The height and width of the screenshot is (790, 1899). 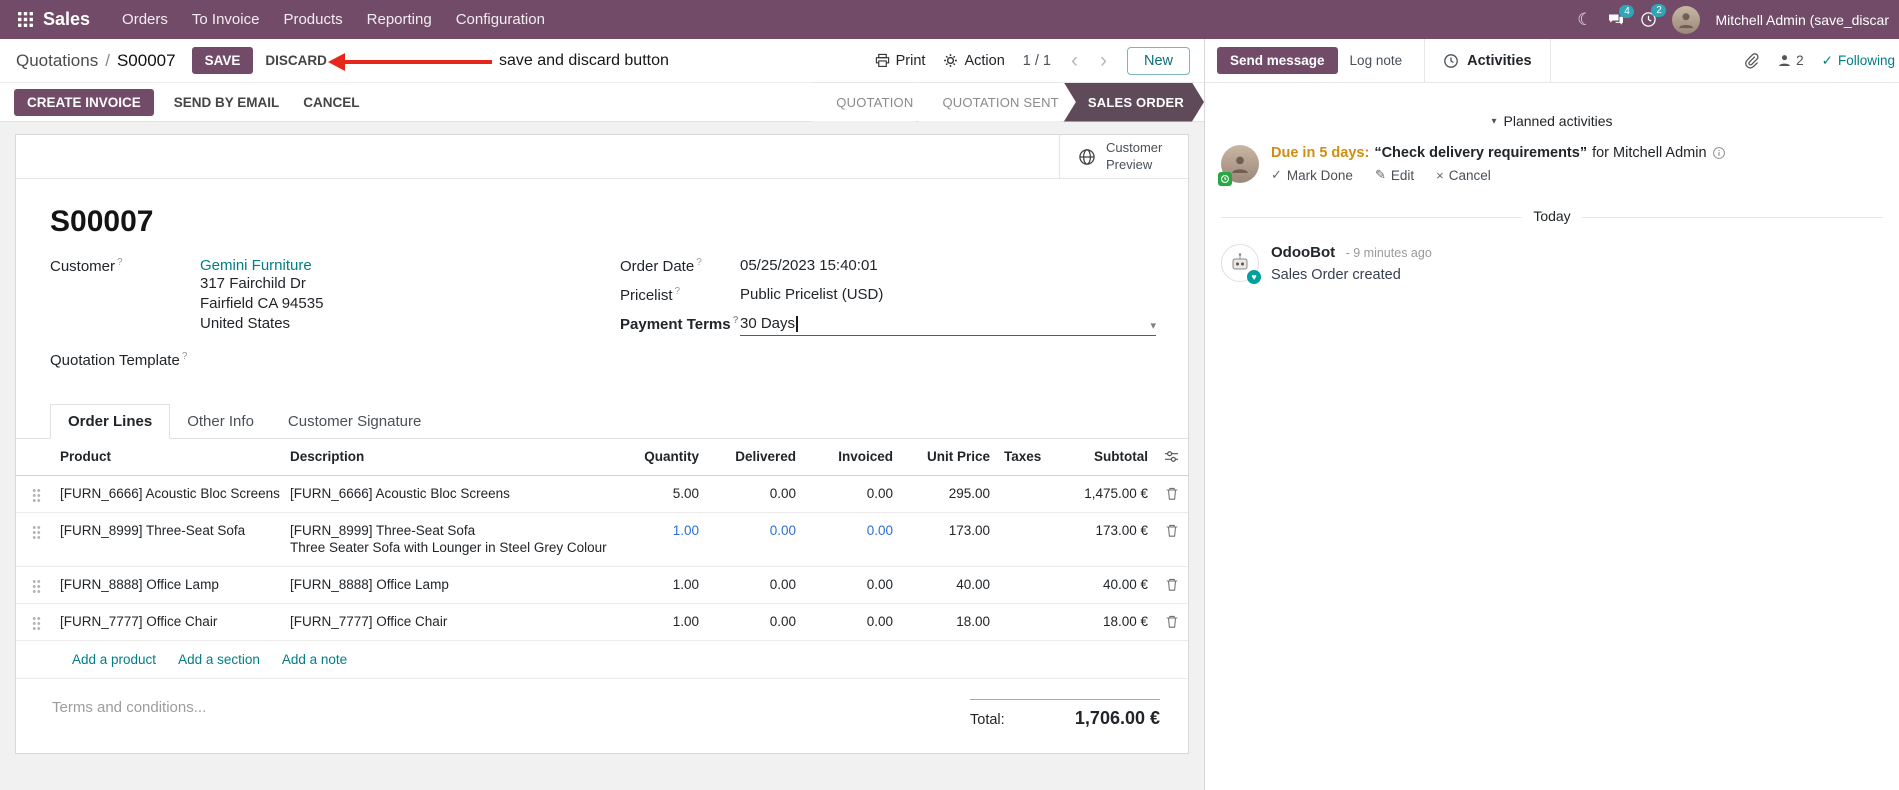 What do you see at coordinates (1552, 121) in the screenshot?
I see `planned-activities-toggle: ▾ Planned activities` at bounding box center [1552, 121].